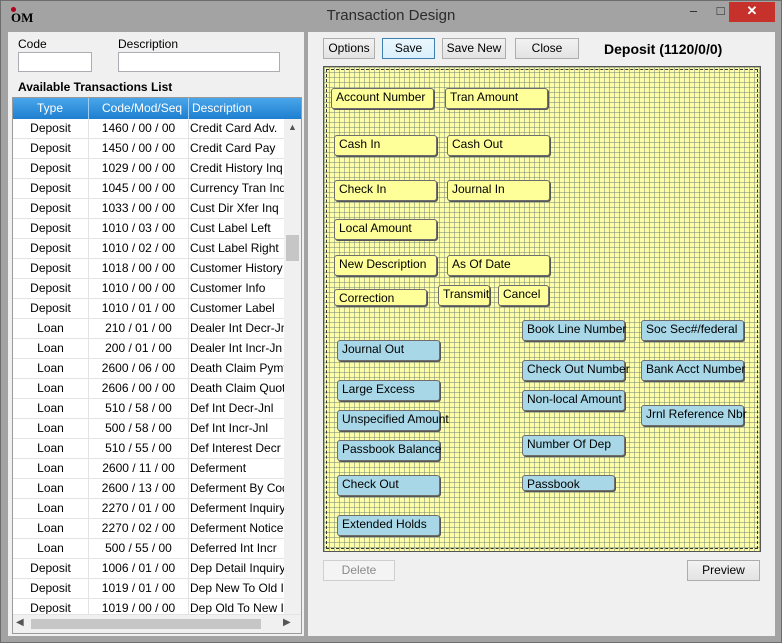  I want to click on field-correction: Correction, so click(380, 297).